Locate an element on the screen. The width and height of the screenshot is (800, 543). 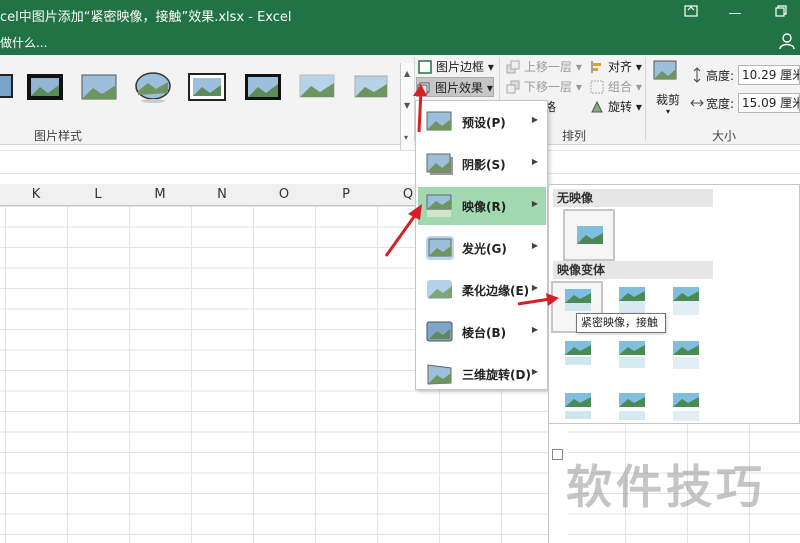
group-button: 组合 ▾ is located at coordinates (616, 87).